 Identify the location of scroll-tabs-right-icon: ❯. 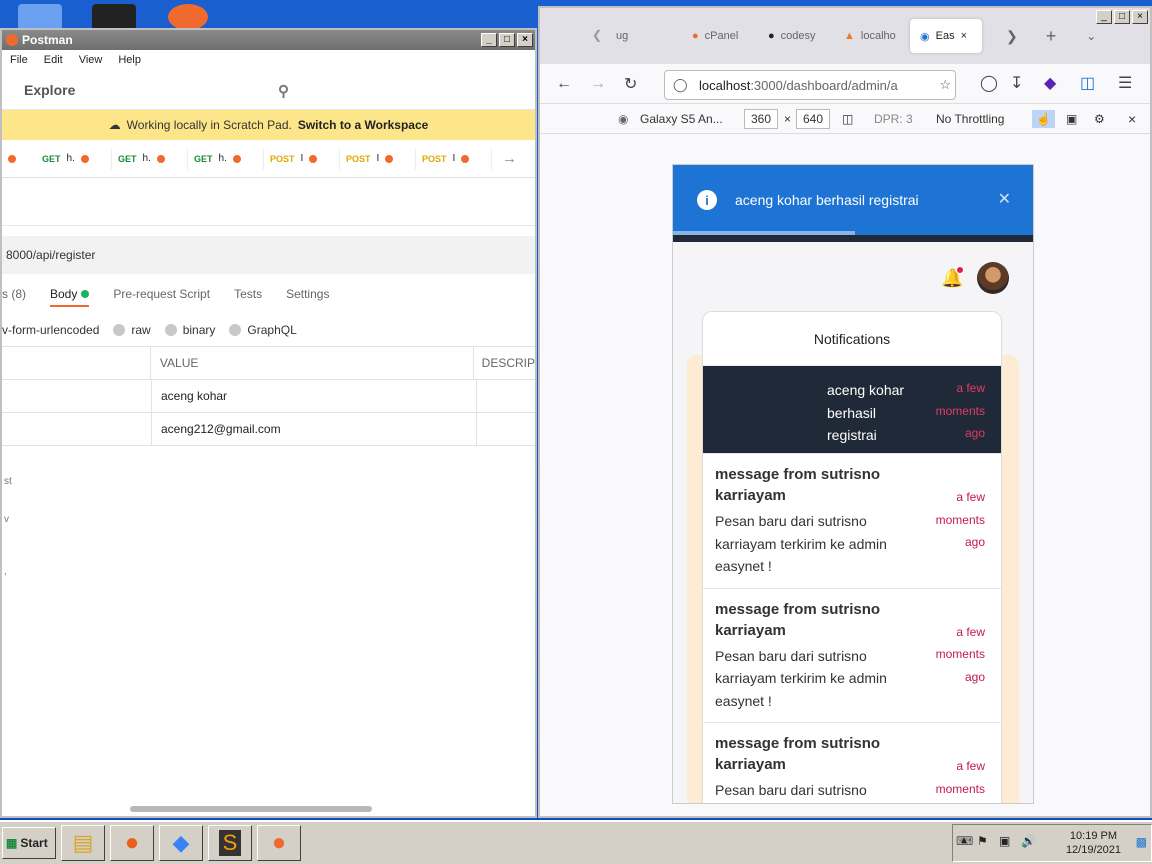
(1012, 36).